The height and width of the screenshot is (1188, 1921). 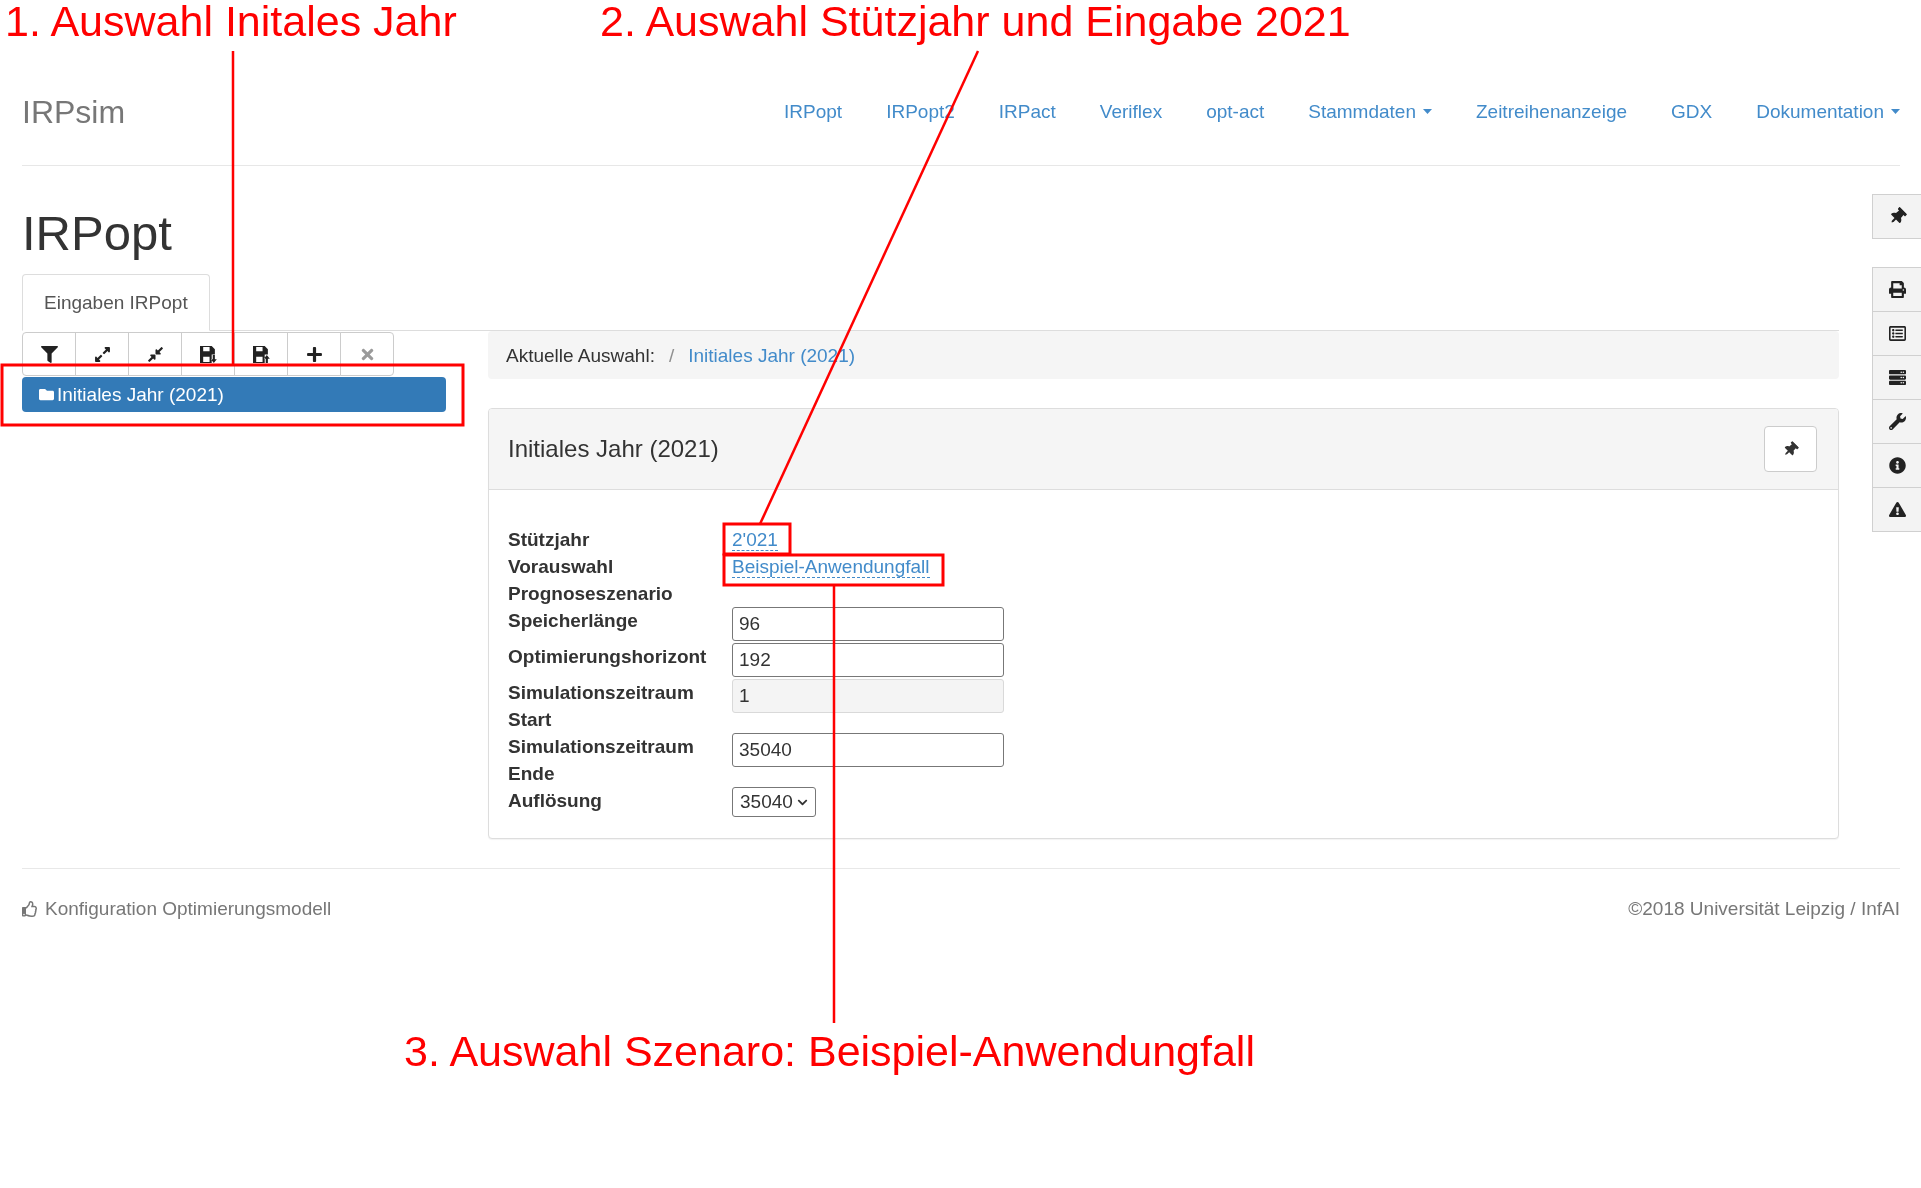 I want to click on filter-button, so click(x=49, y=354).